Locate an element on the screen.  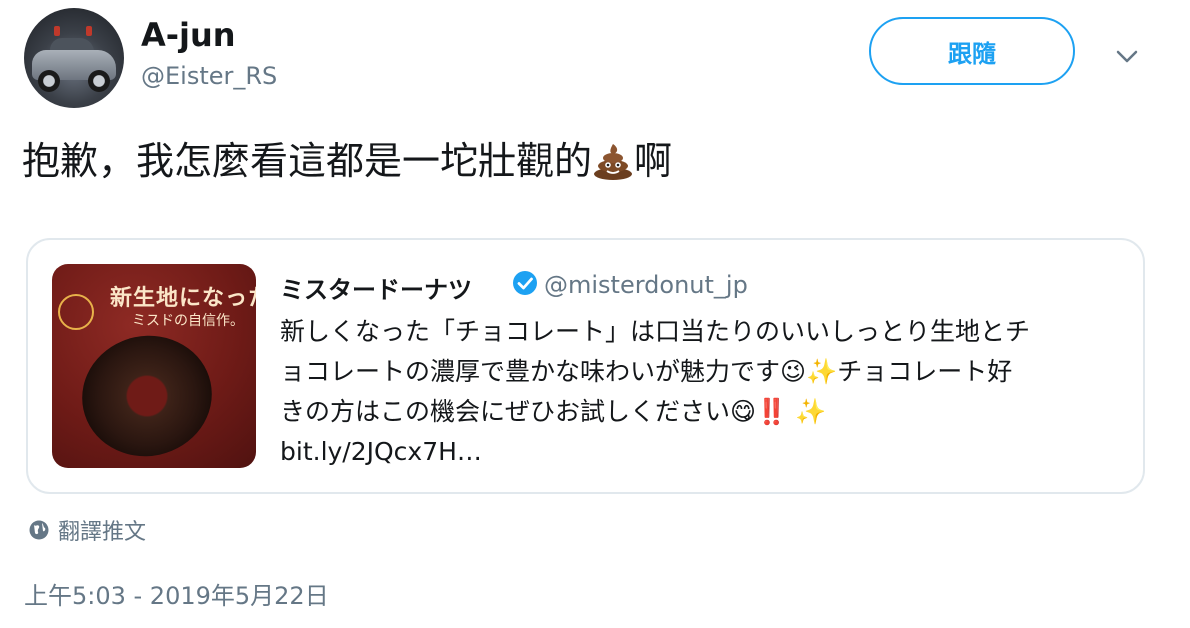
verified-badge-icon is located at coordinates (525, 283).